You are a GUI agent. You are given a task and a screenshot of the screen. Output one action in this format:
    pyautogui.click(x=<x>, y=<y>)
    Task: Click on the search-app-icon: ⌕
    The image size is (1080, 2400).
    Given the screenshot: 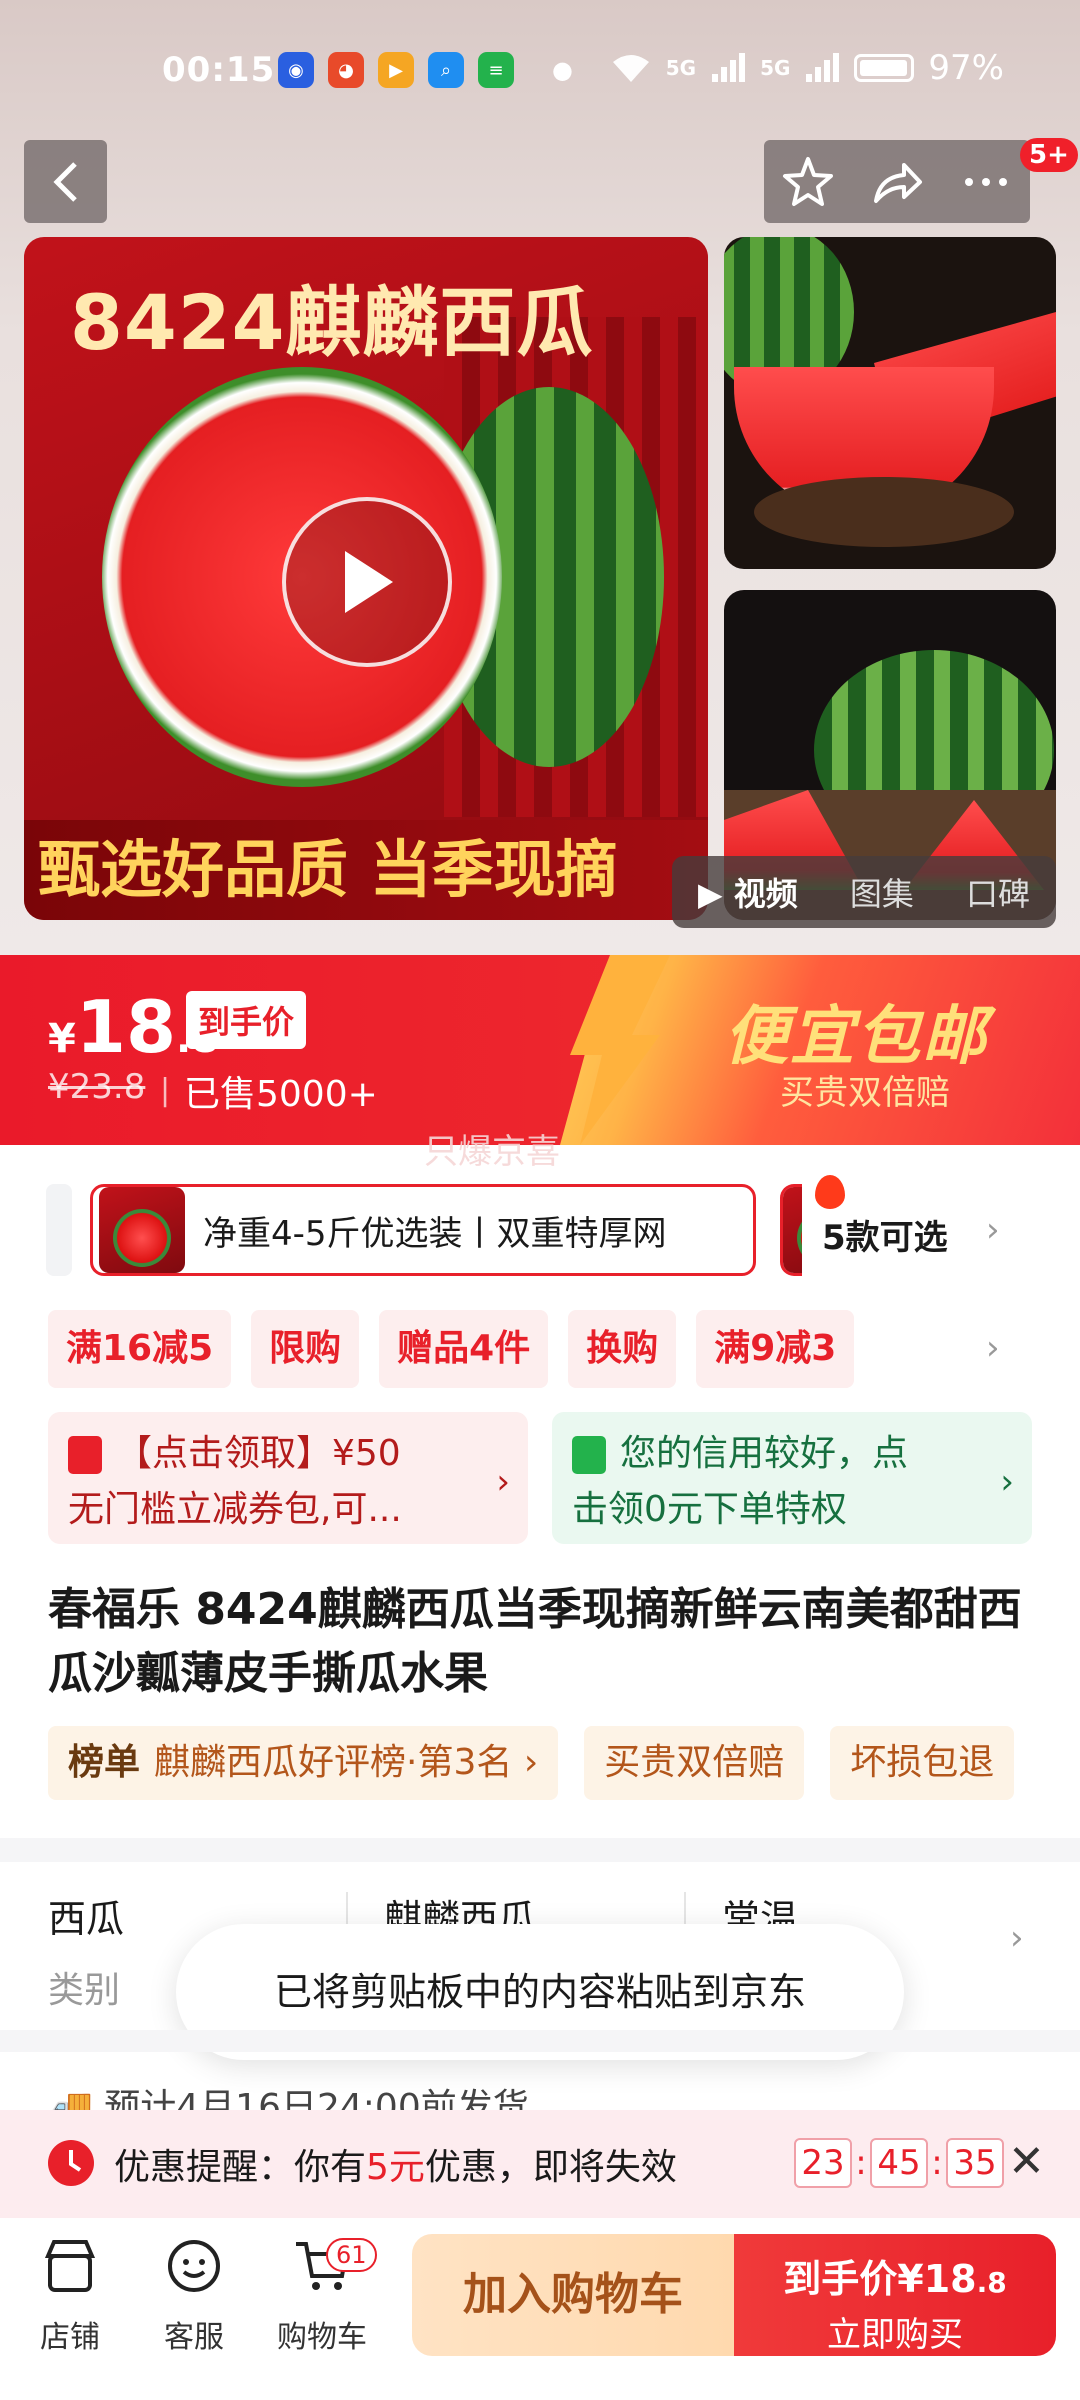 What is the action you would take?
    pyautogui.click(x=446, y=70)
    